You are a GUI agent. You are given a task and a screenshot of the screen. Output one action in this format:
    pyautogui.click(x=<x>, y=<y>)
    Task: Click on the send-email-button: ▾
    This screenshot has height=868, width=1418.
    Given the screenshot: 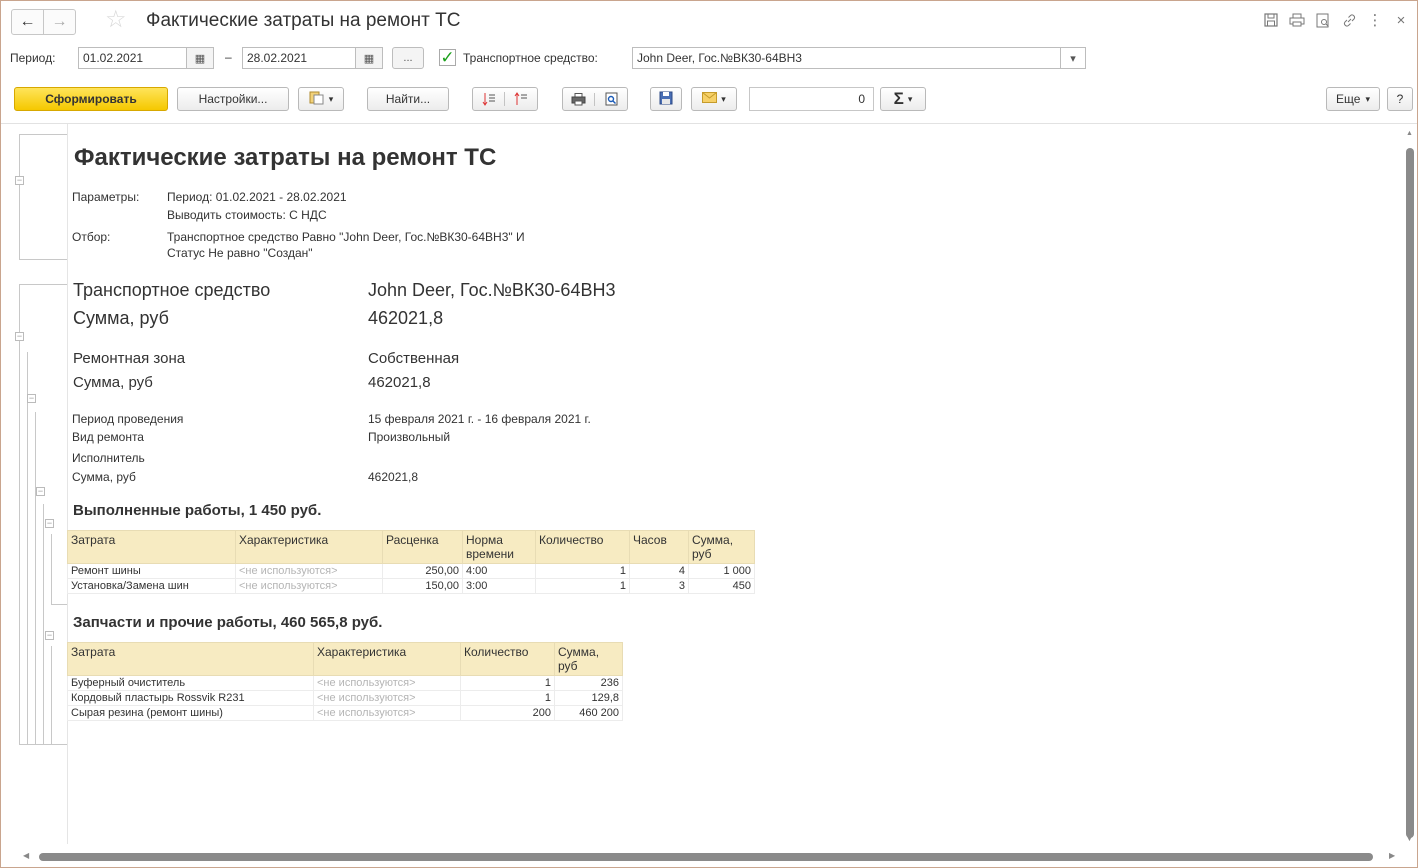 What is the action you would take?
    pyautogui.click(x=714, y=99)
    